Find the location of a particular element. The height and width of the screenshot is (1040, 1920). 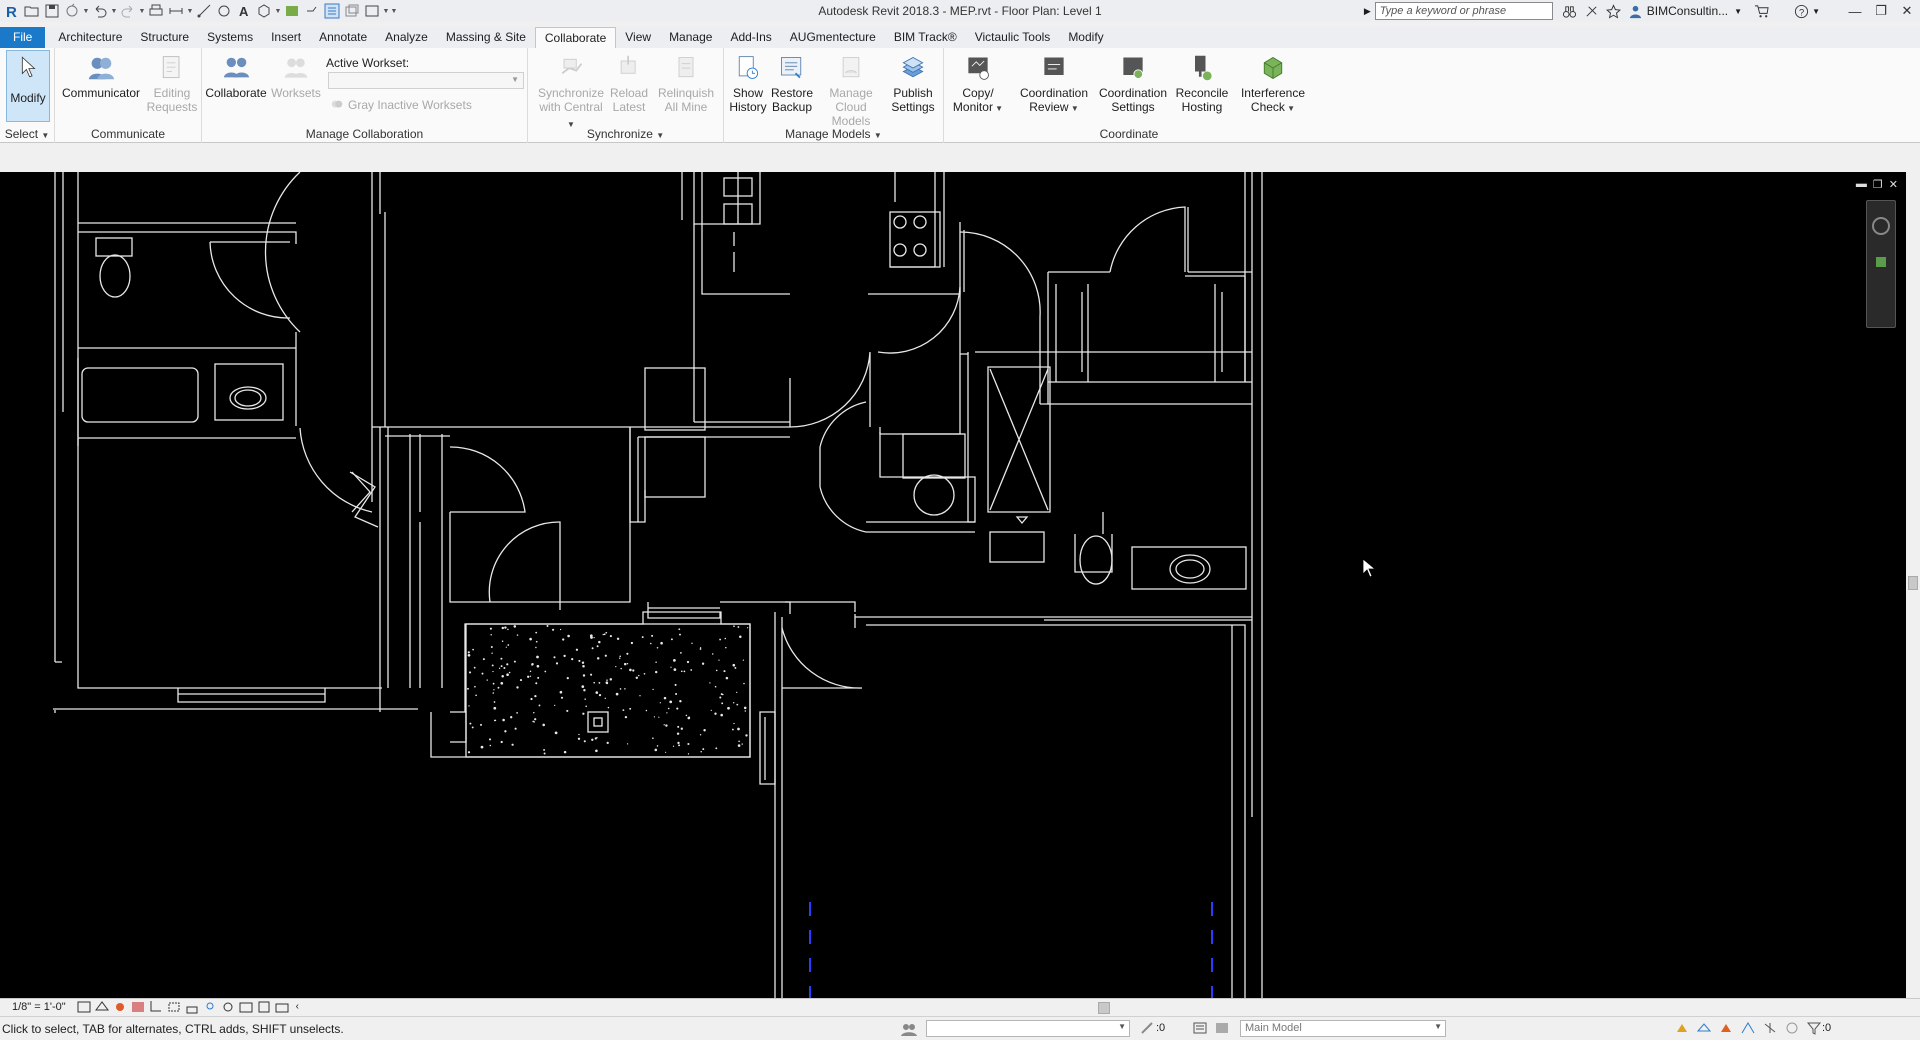

interference-check-button: Interference Check ▼ is located at coordinates (1273, 84).